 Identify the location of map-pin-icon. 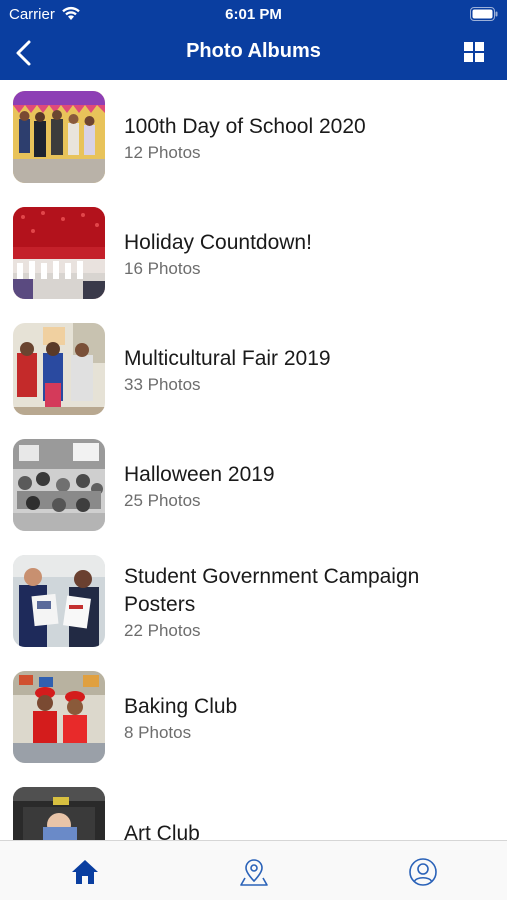
(254, 872).